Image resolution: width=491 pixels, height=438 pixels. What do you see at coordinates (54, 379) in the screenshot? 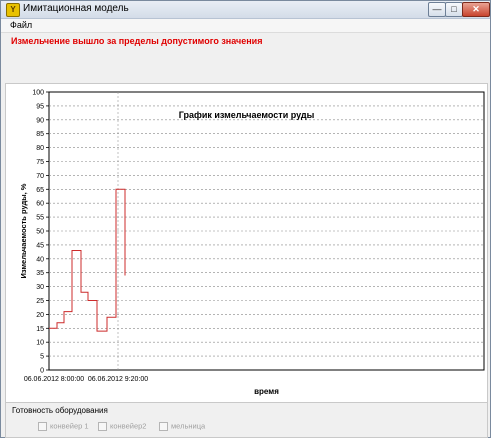
I see `x-tick-label: 06.06.2012 8:00:00` at bounding box center [54, 379].